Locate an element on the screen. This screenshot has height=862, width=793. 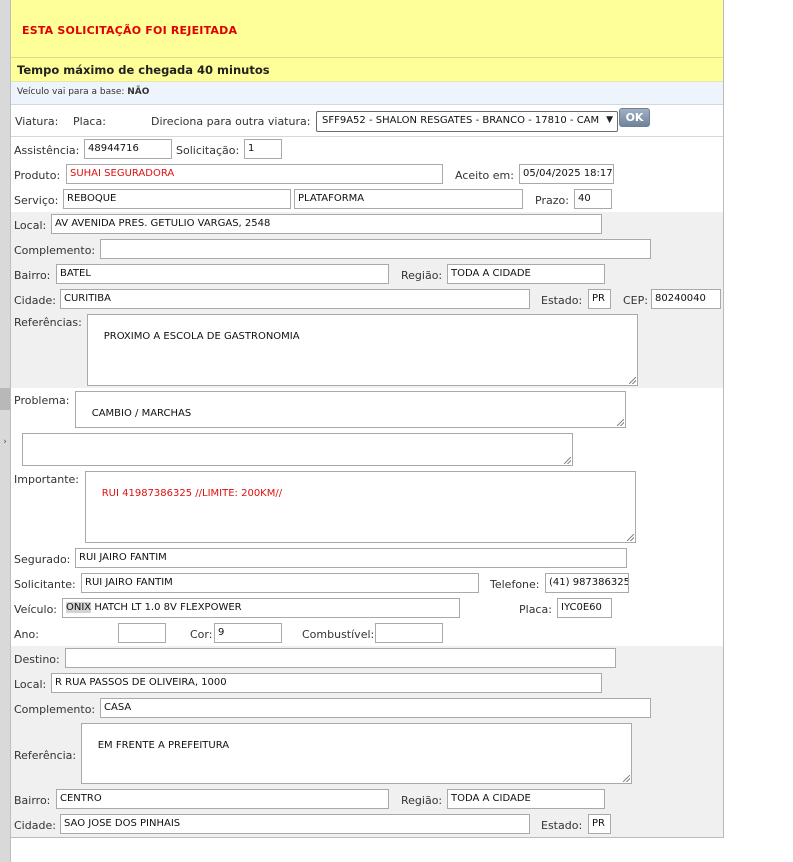
destino-referencia-label: Referência: is located at coordinates (45, 755).